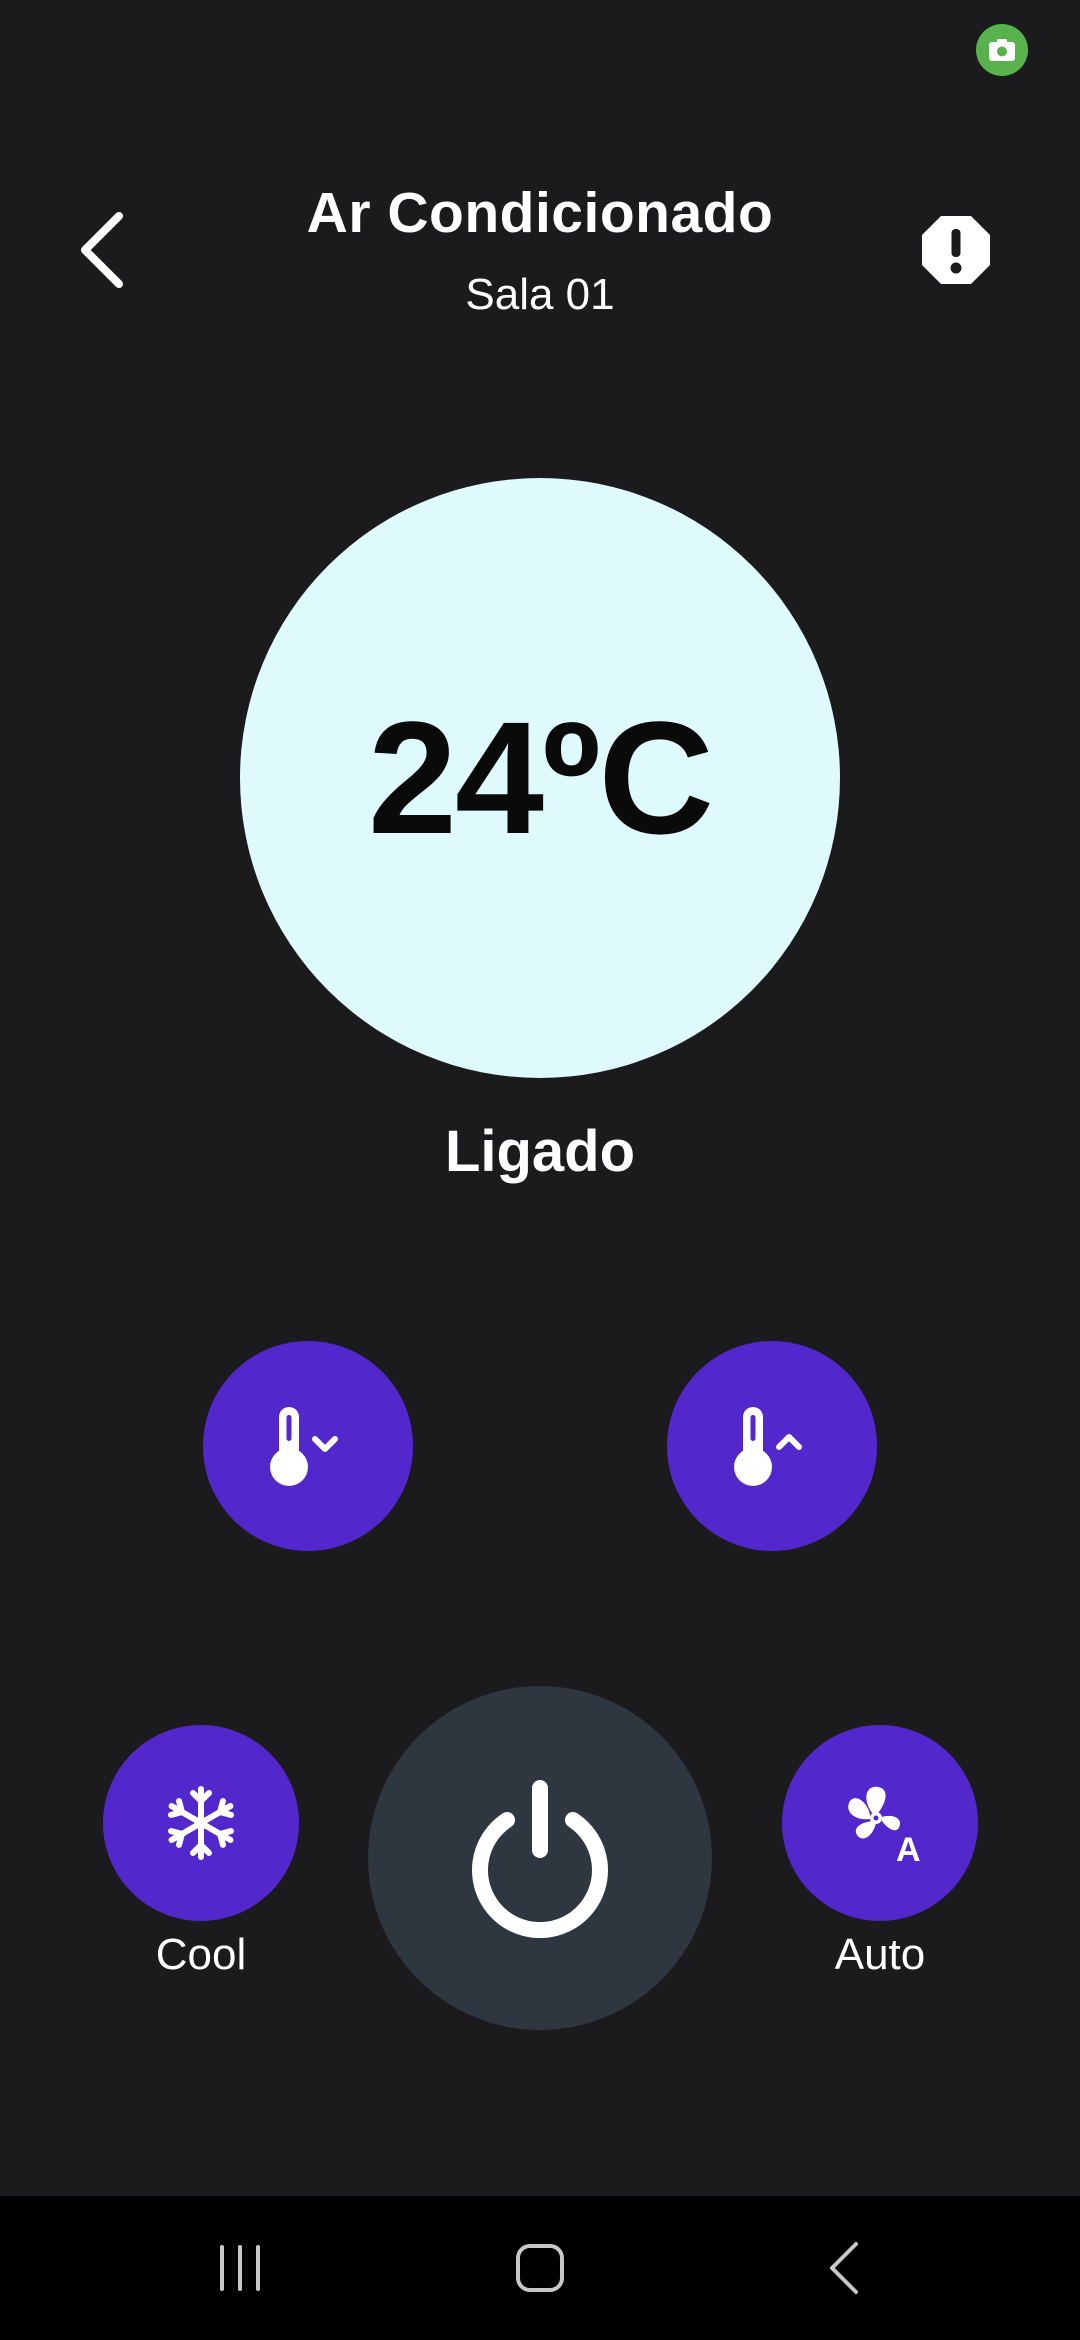 The width and height of the screenshot is (1080, 2340). I want to click on snowflake-icon, so click(201, 1823).